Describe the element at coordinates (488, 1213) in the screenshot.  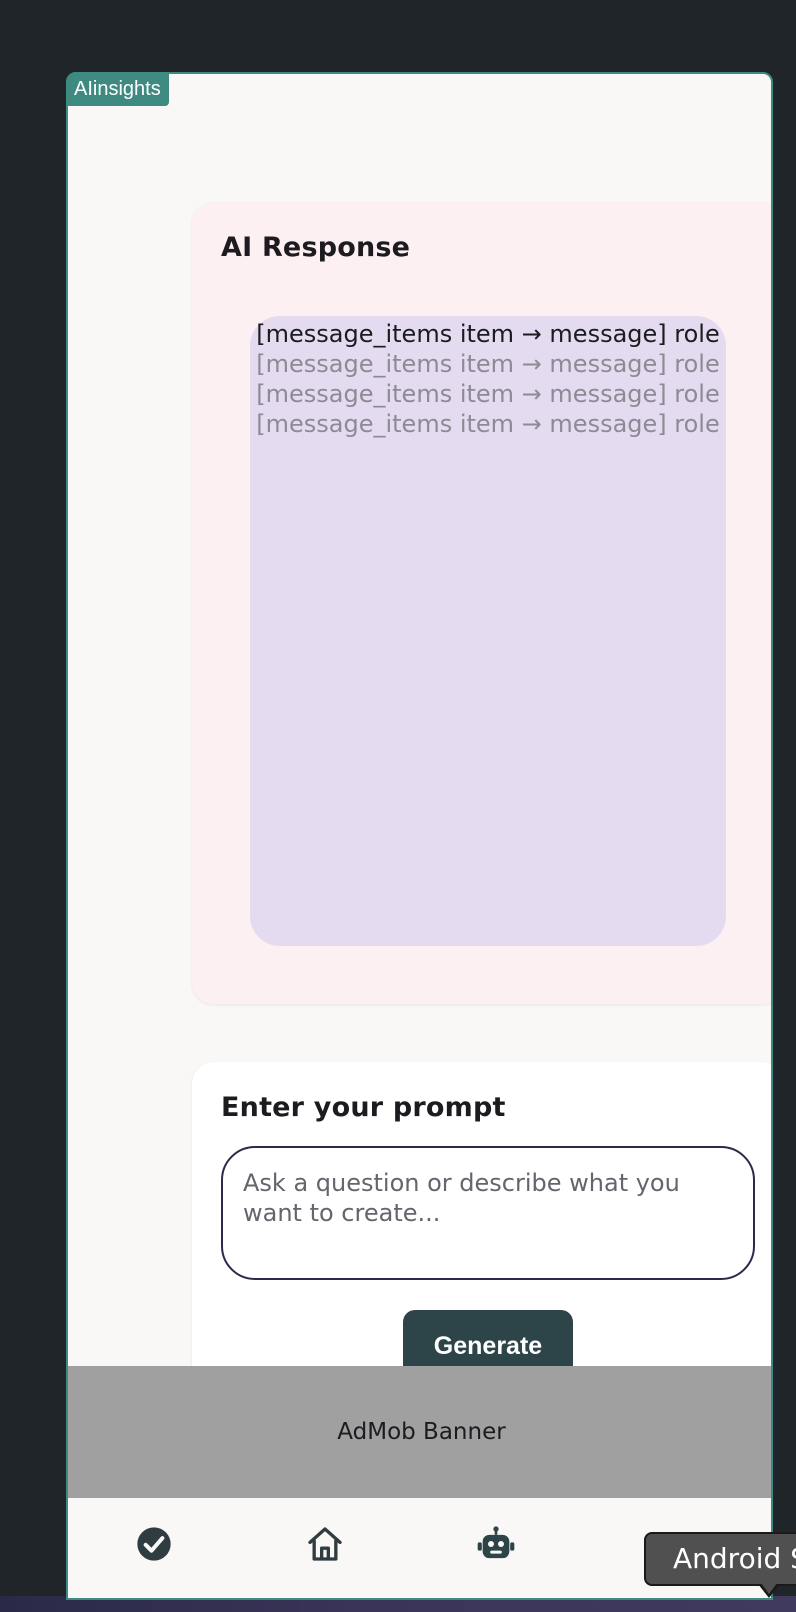
I see `prompt-input` at that location.